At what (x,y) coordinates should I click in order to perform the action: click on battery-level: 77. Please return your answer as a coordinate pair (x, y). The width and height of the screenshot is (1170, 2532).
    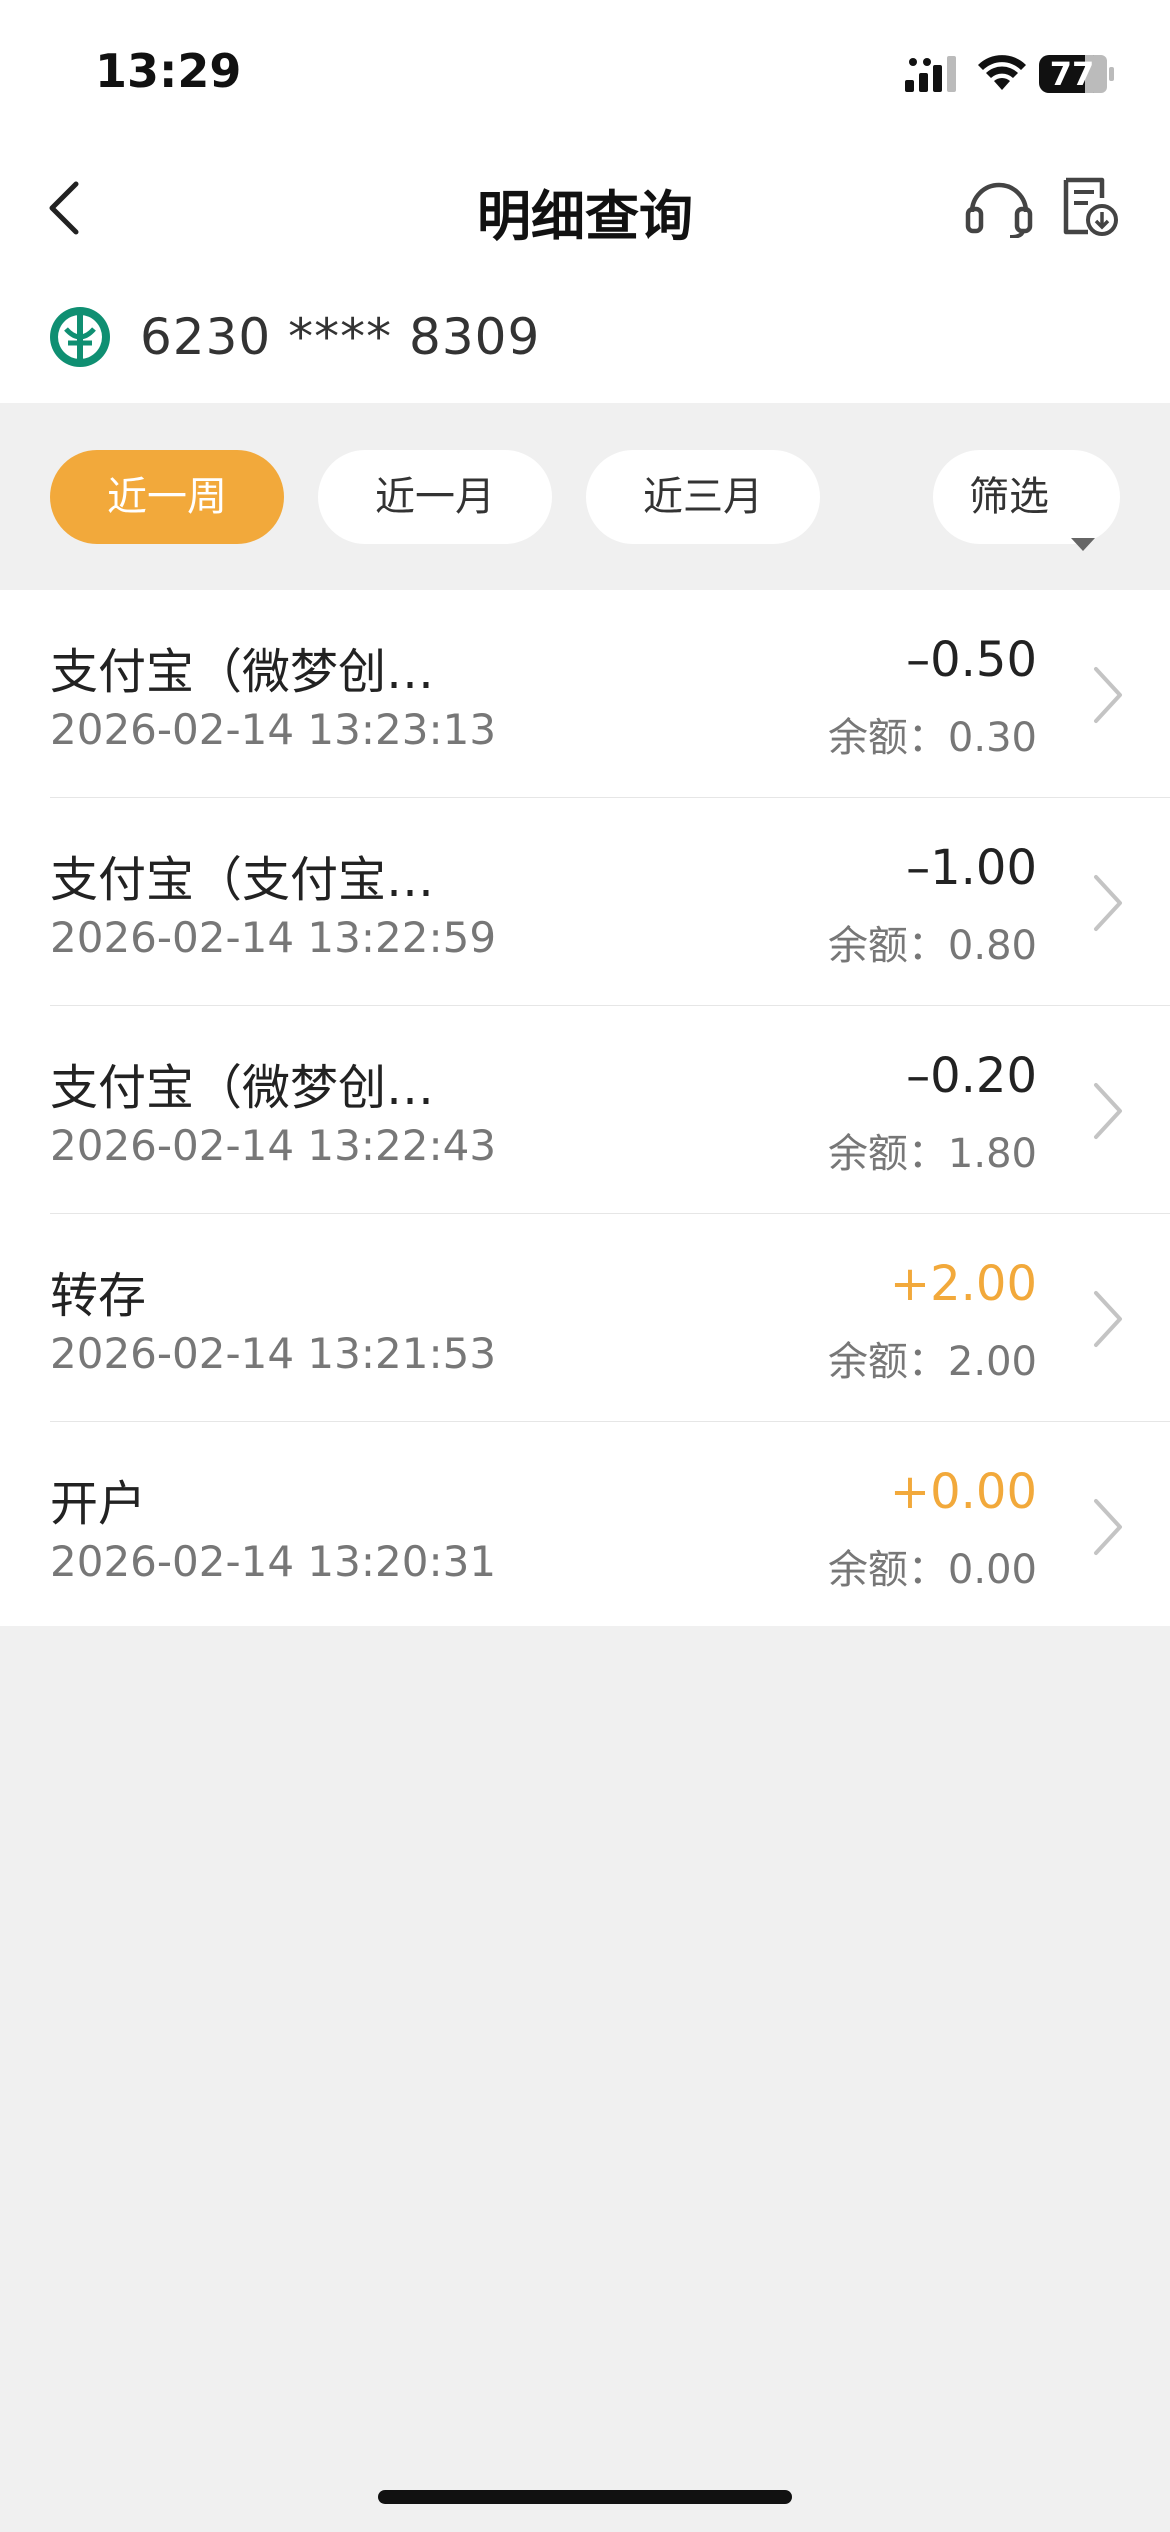
    Looking at the image, I should click on (1072, 74).